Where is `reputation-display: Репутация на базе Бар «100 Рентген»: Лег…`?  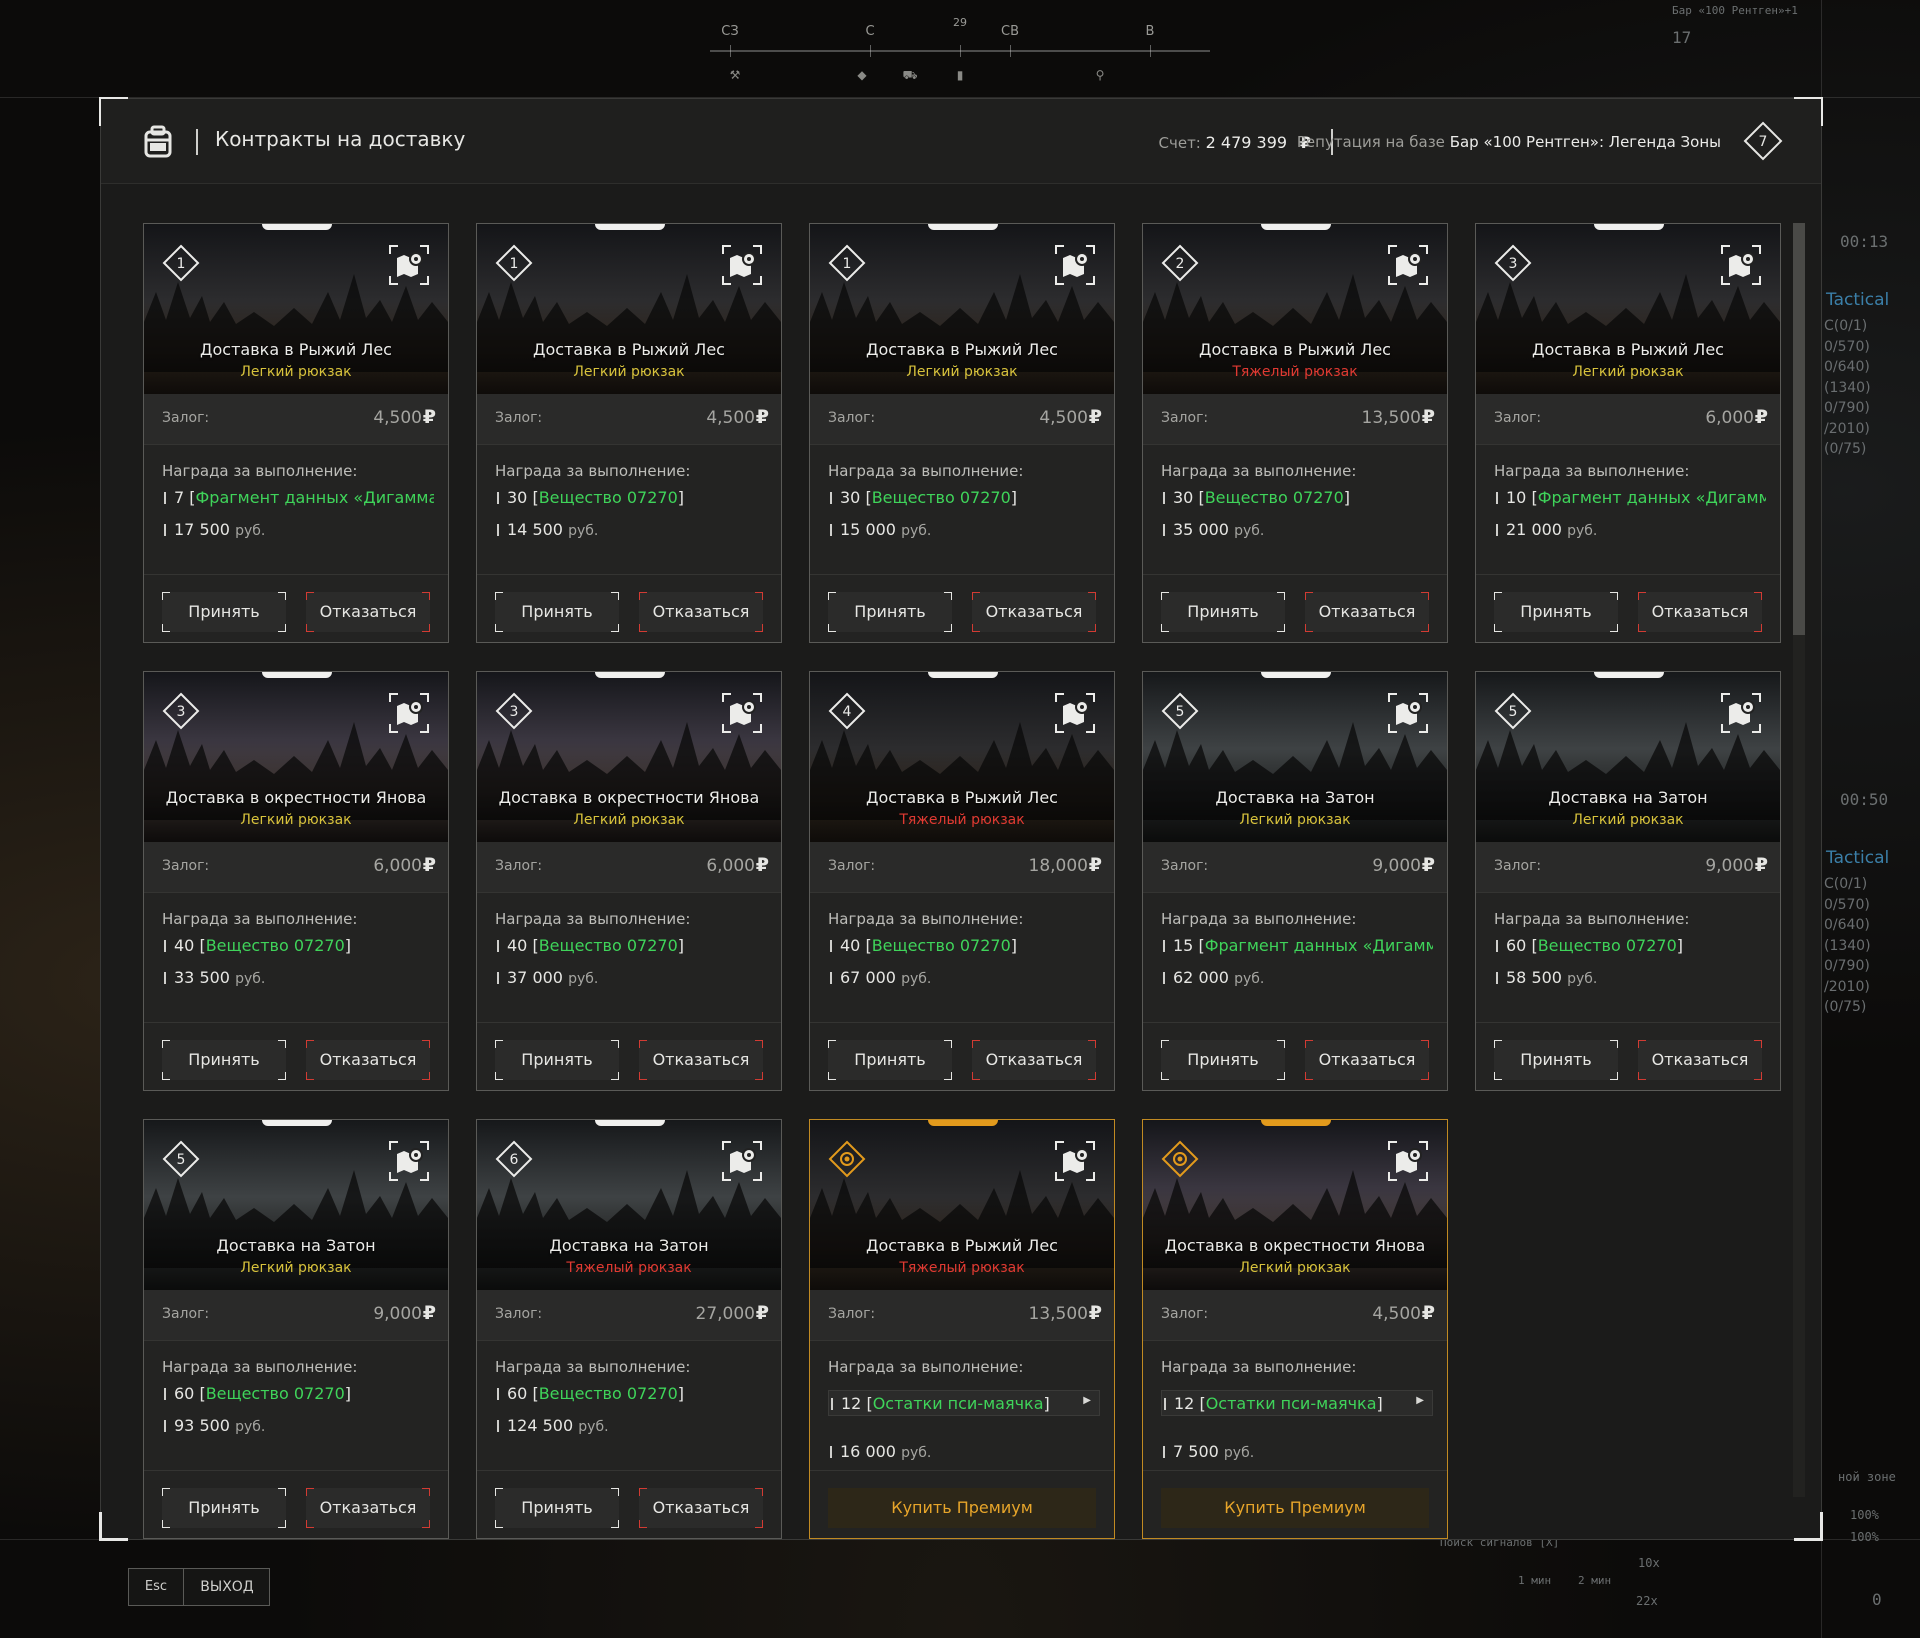
reputation-display: Репутация на базе Бар «100 Рентген»: Лег… is located at coordinates (1508, 142).